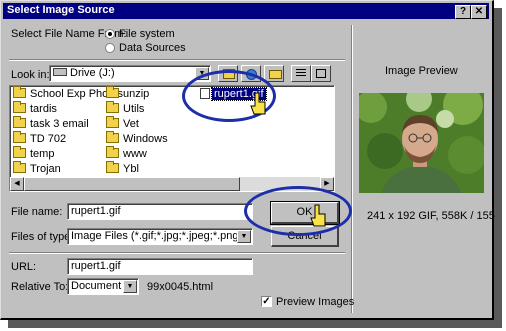  Describe the element at coordinates (122, 123) in the screenshot. I see `list-item: Vet` at that location.